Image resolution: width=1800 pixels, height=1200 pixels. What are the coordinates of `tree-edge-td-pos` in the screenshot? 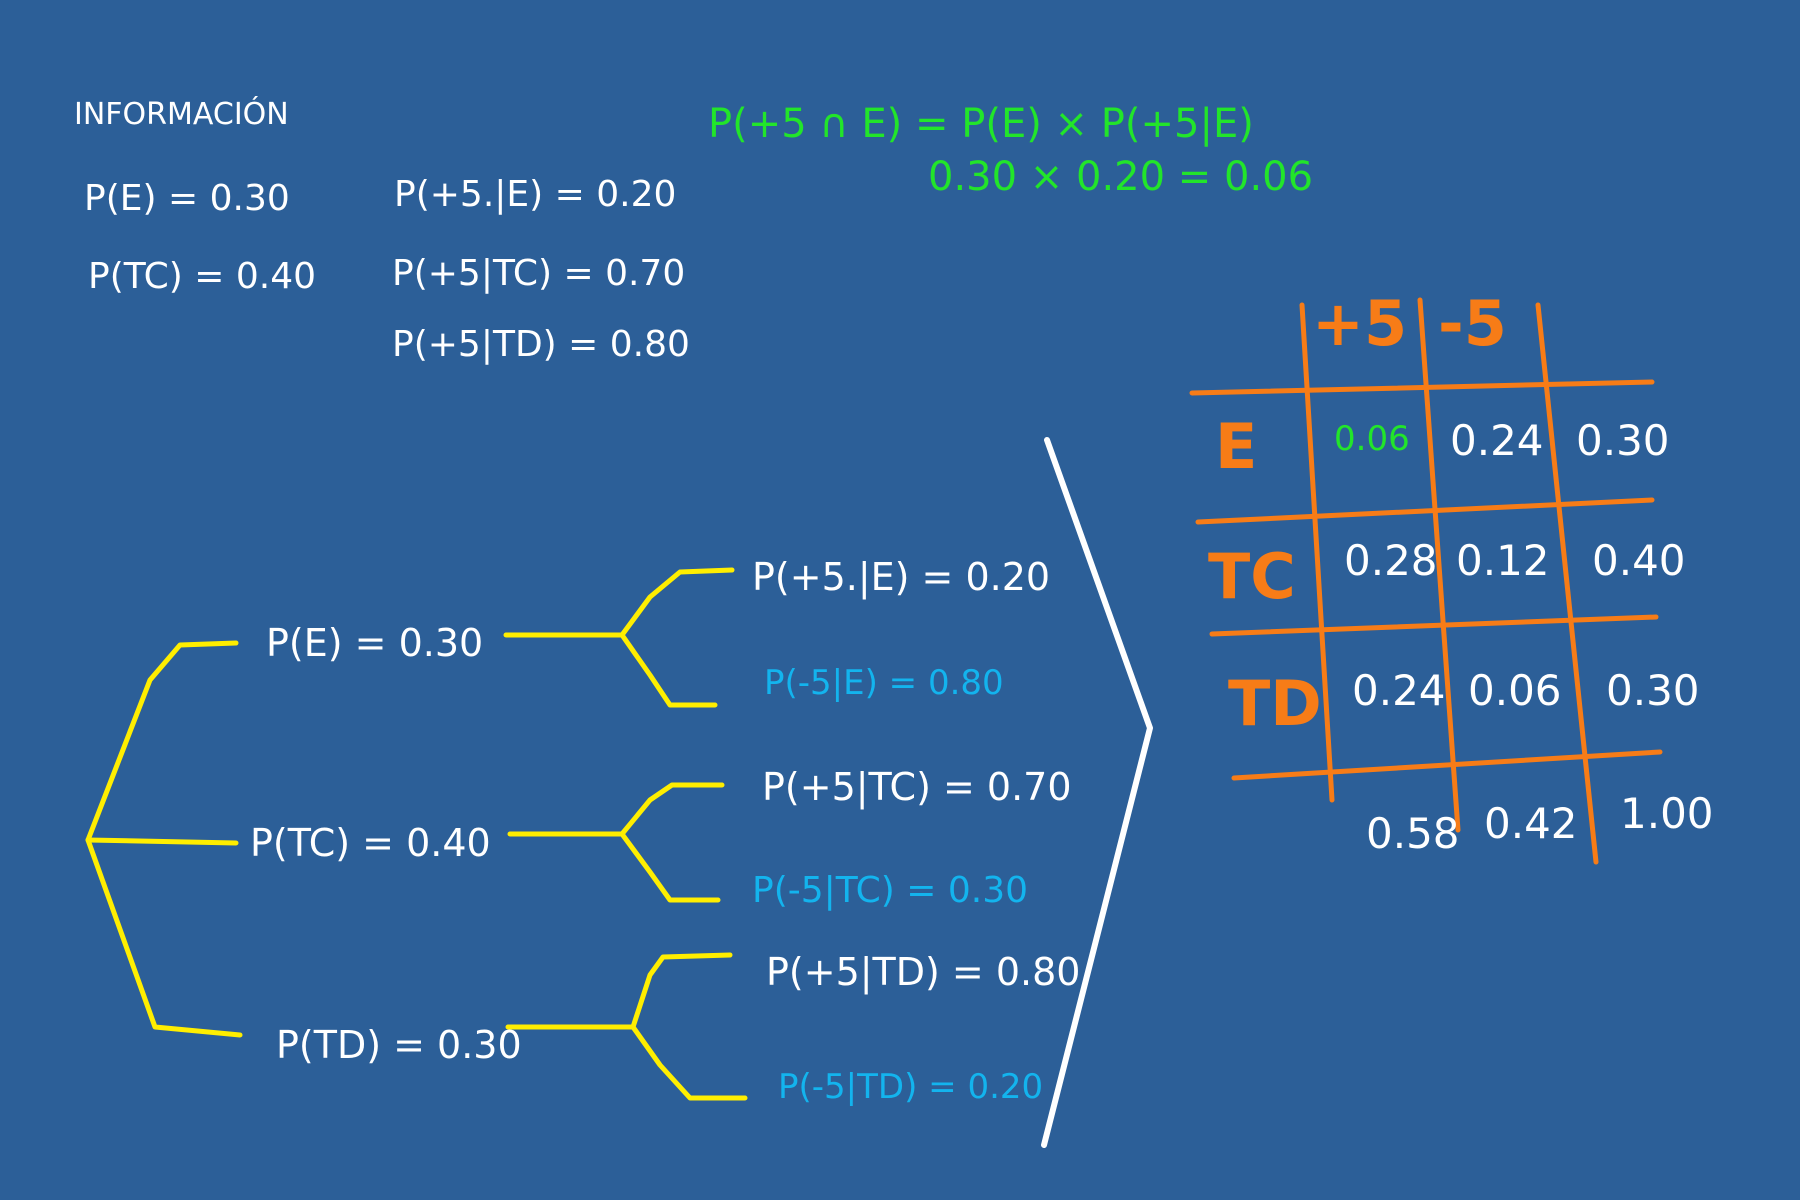 It's located at (681, 991).